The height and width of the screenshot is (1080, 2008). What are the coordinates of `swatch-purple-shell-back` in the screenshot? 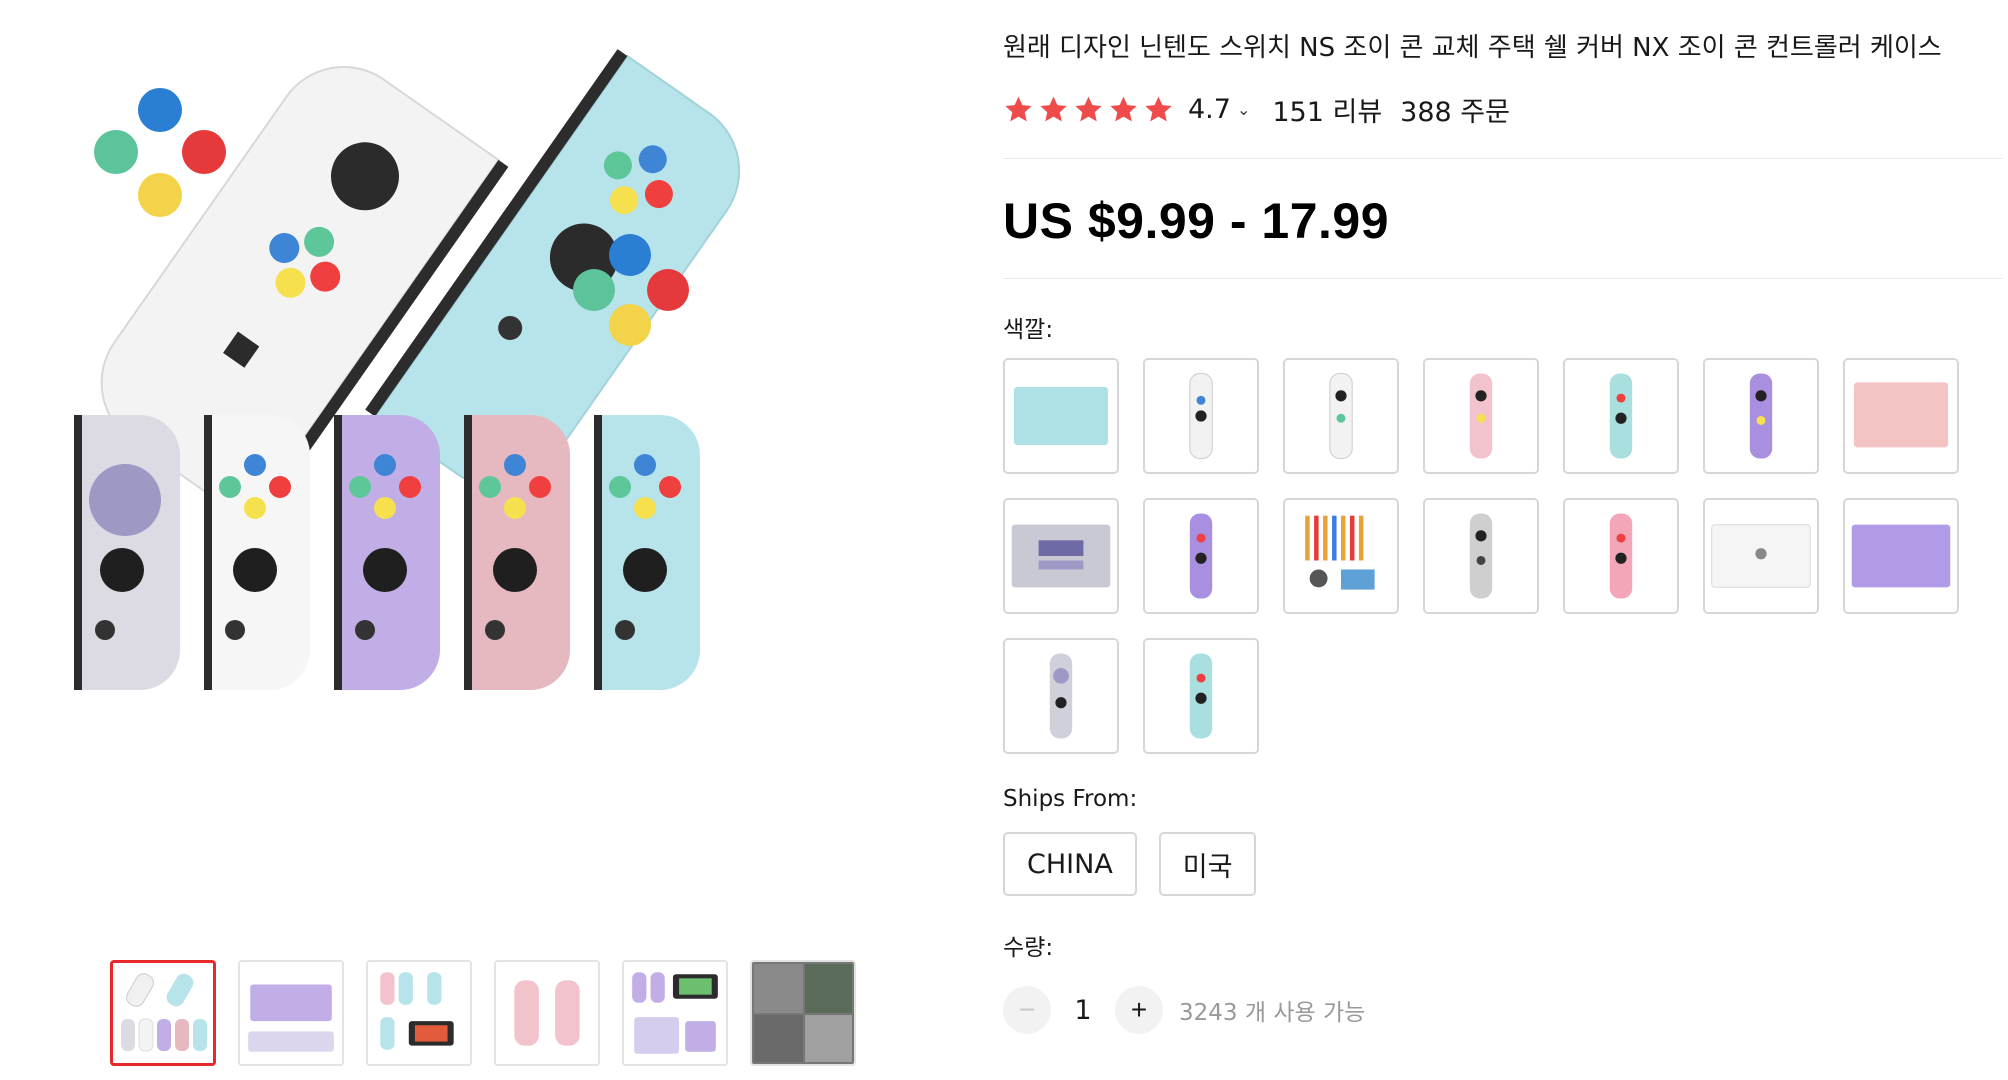 It's located at (1901, 556).